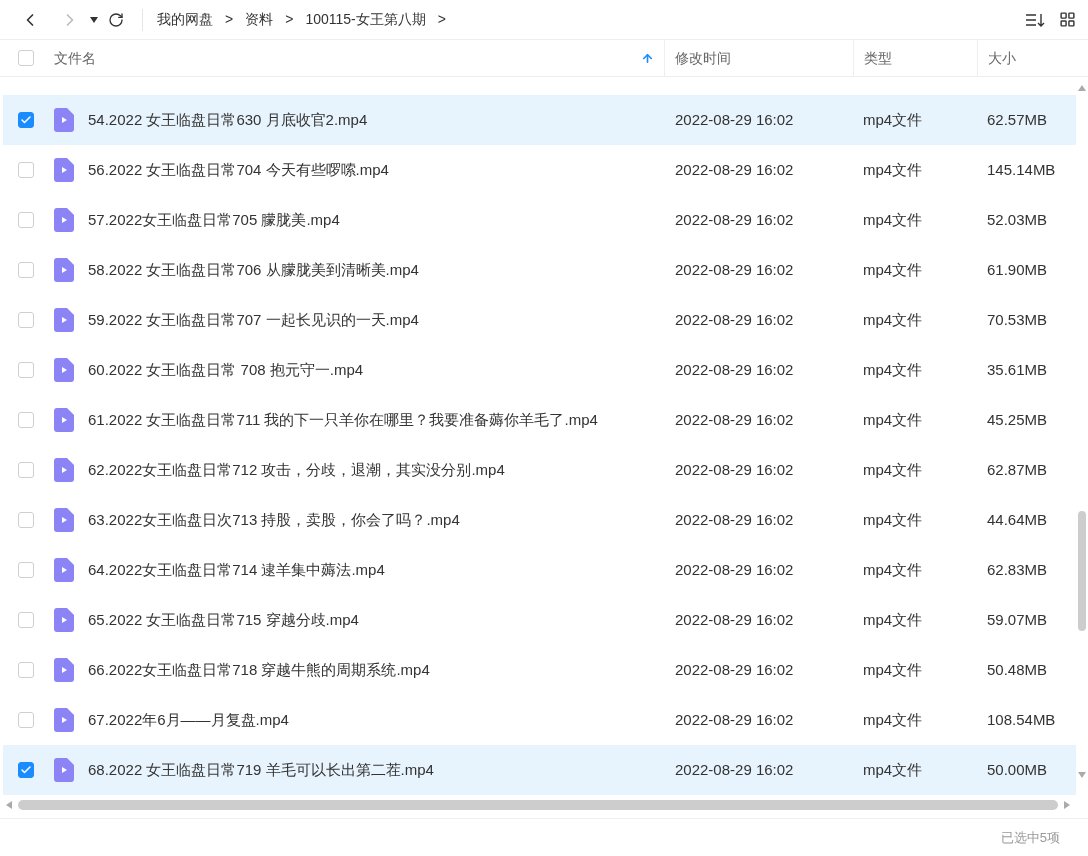 The width and height of the screenshot is (1088, 856). I want to click on column-header: 文件名, so click(359, 58).